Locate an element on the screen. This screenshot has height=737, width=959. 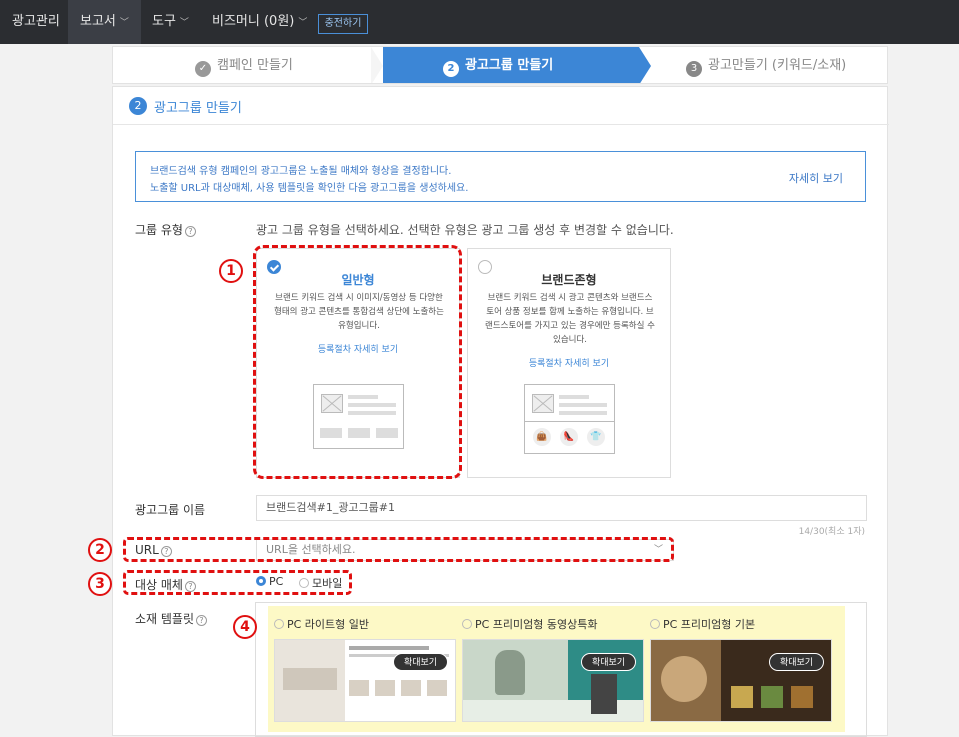
annotation-callout-2: 2 is located at coordinates (100, 550).